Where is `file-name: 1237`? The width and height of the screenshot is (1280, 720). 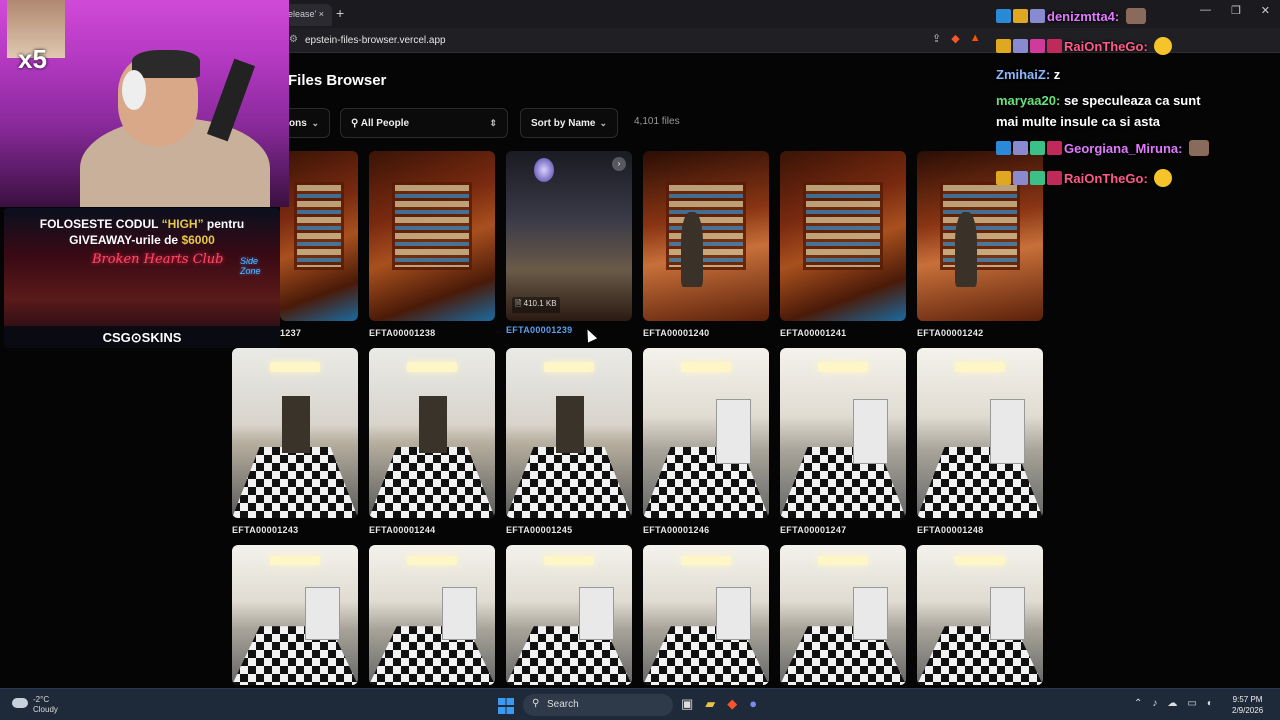
file-name: 1237 is located at coordinates (290, 333).